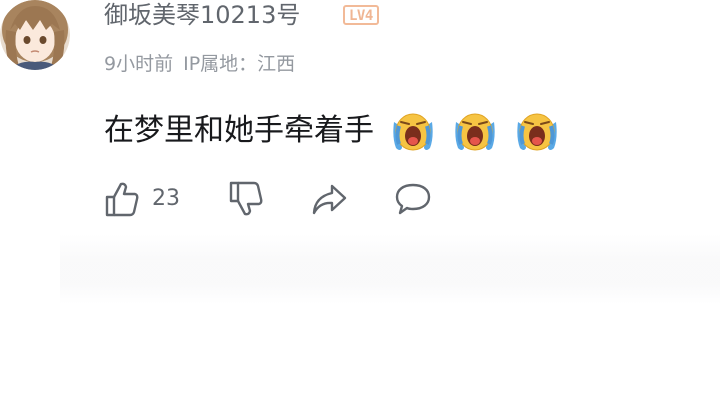  Describe the element at coordinates (202, 15) in the screenshot. I see `username: 御坂美琴10213号` at that location.